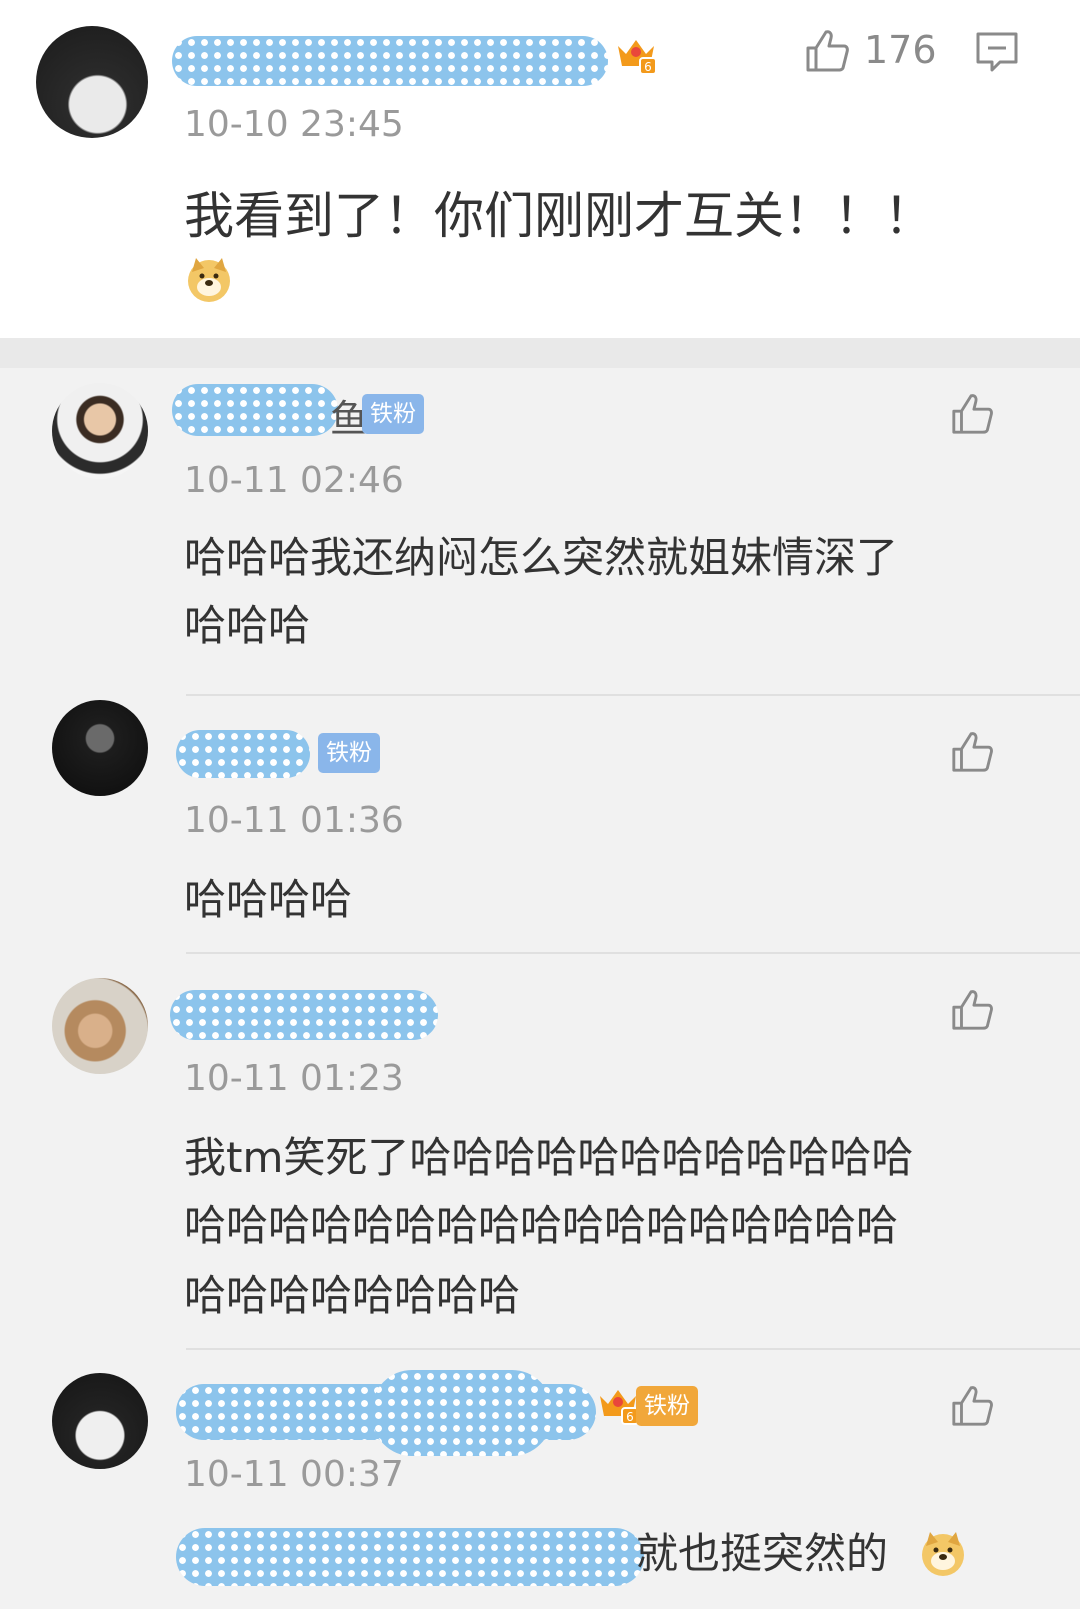 This screenshot has height=1609, width=1080. Describe the element at coordinates (541, 1225) in the screenshot. I see `reply-text-line: 哈哈哈哈哈哈哈哈哈哈哈哈哈哈哈哈哈` at that location.